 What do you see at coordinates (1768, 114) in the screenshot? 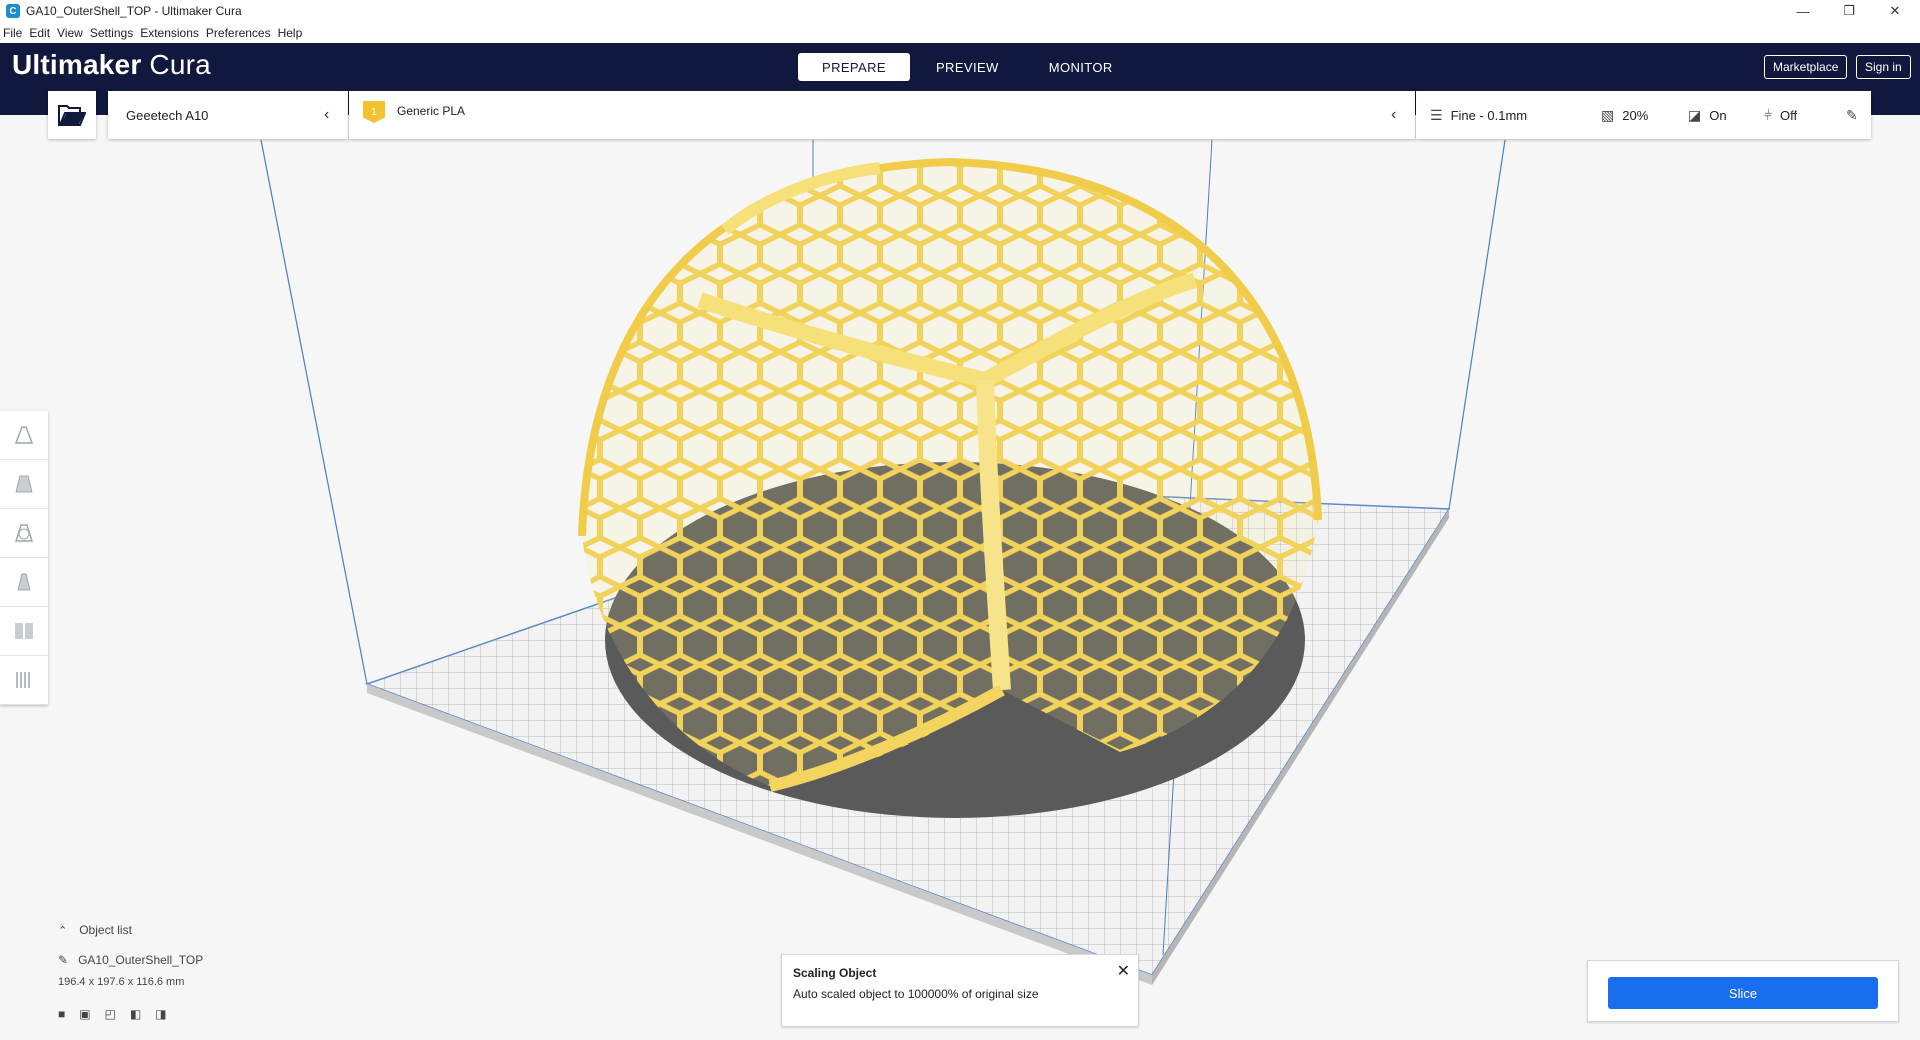
I see `adhesion-icon: ⫩` at bounding box center [1768, 114].